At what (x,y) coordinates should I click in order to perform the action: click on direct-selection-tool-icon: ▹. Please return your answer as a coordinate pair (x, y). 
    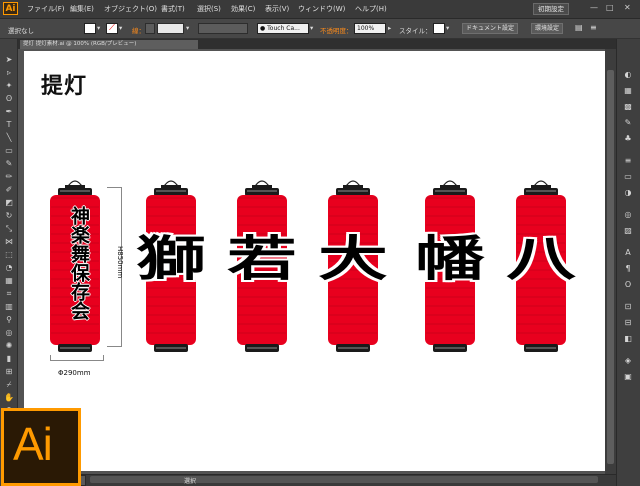
    Looking at the image, I should click on (9, 73).